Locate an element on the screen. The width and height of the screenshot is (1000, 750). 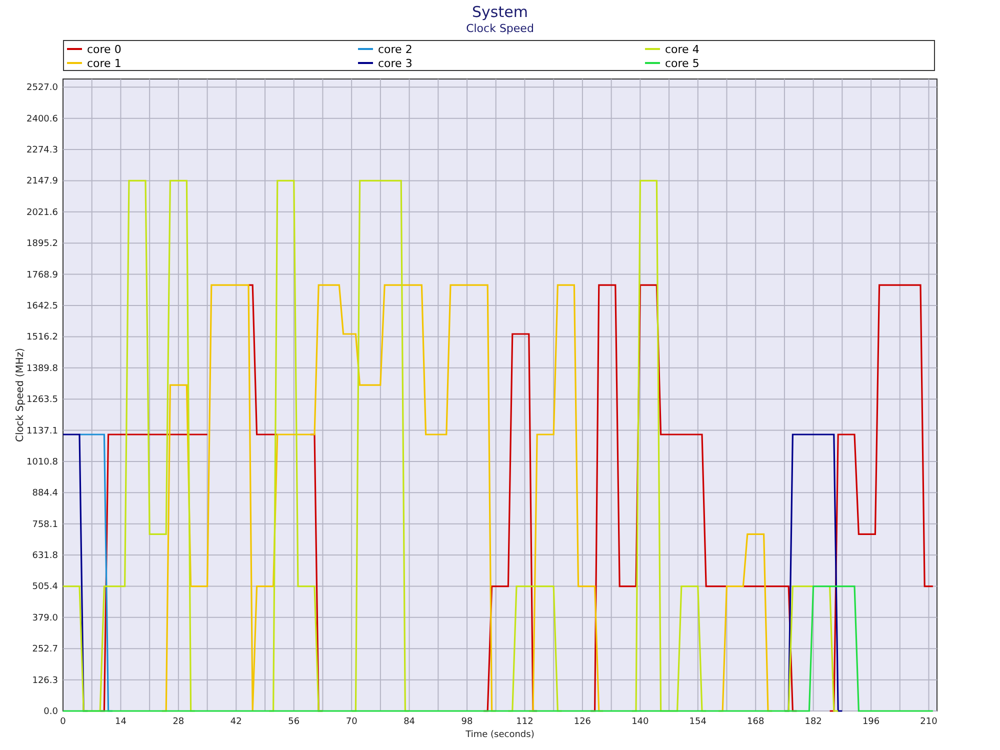
y-tick-label: 0.0 is located at coordinates (51, 712).